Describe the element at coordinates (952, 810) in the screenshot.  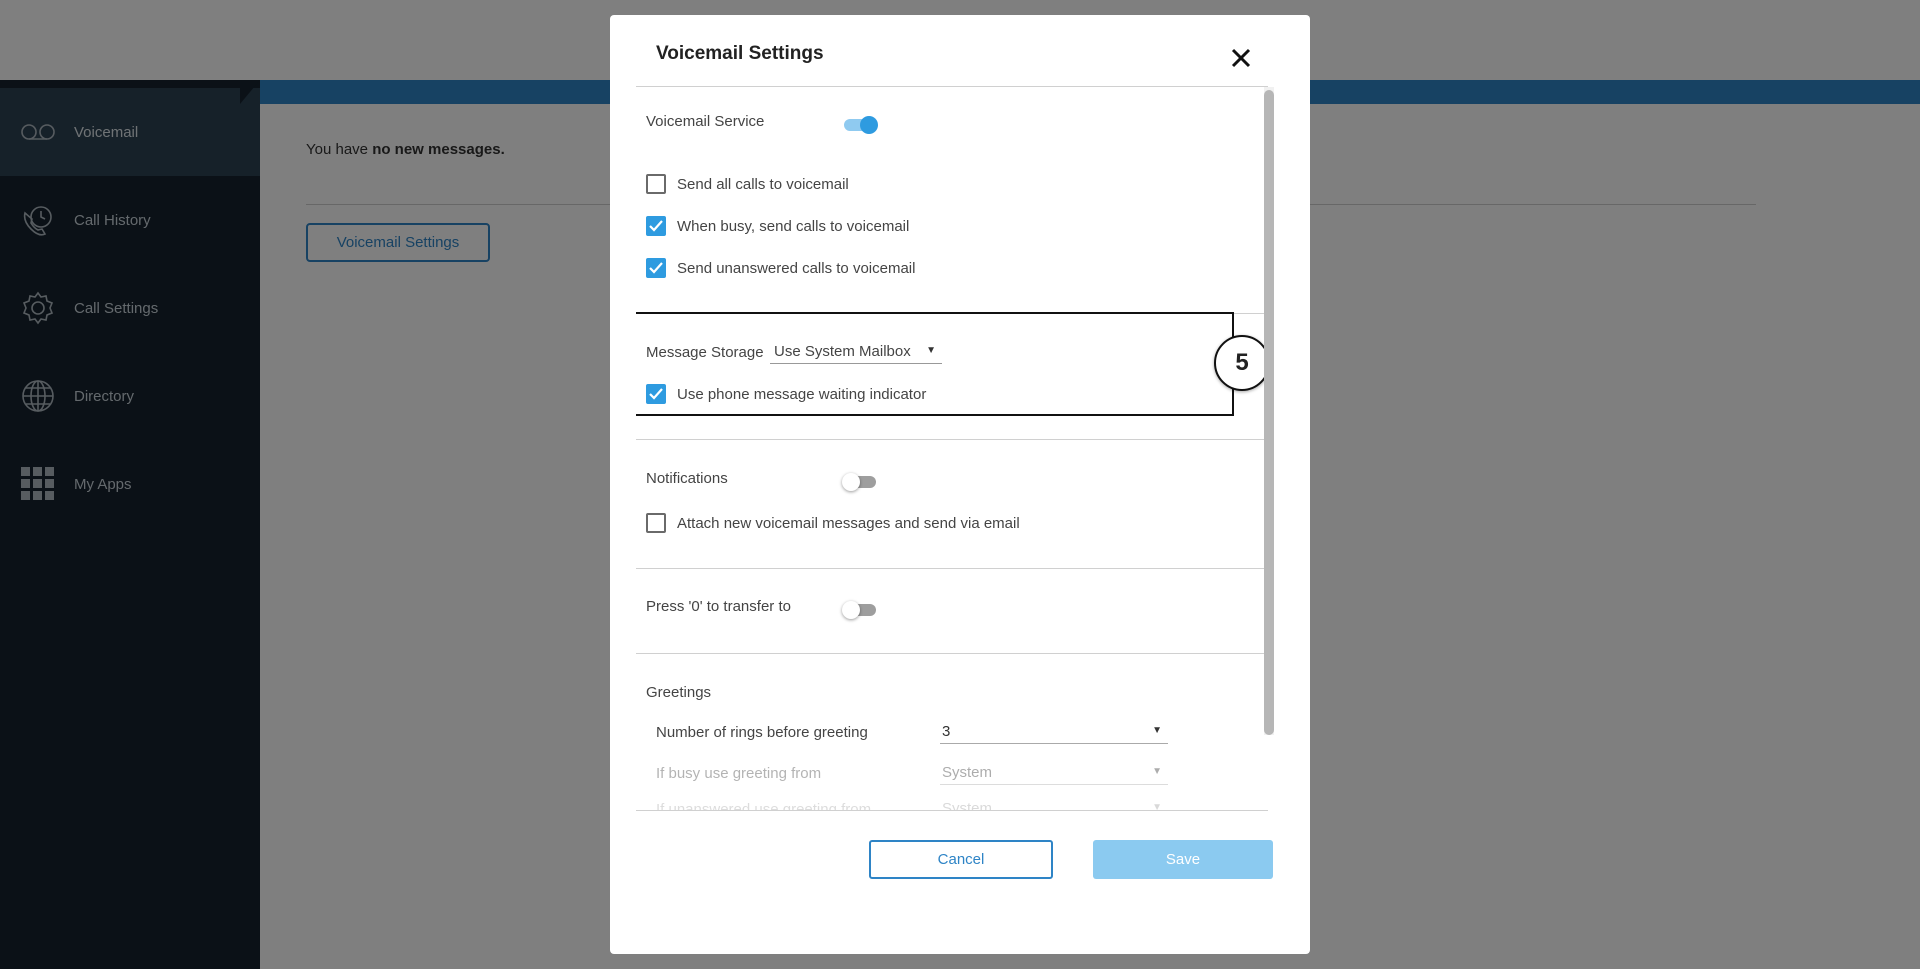
I see `footer-divider` at that location.